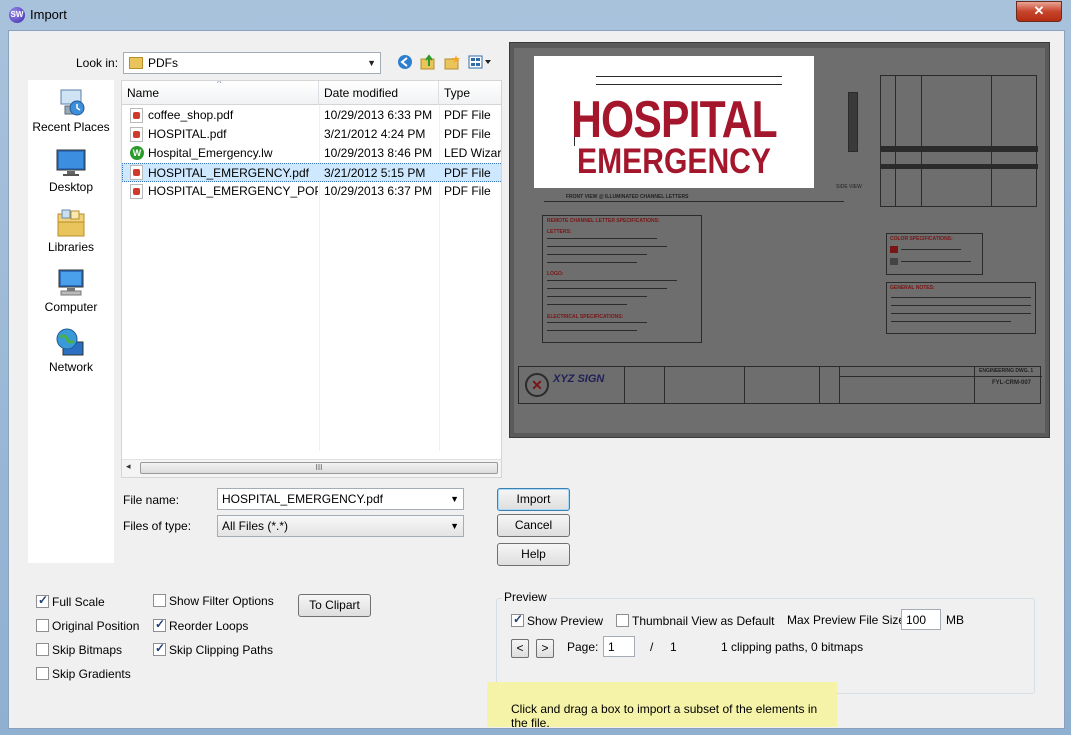 The width and height of the screenshot is (1071, 735). What do you see at coordinates (71, 163) in the screenshot?
I see `desktop-icon` at bounding box center [71, 163].